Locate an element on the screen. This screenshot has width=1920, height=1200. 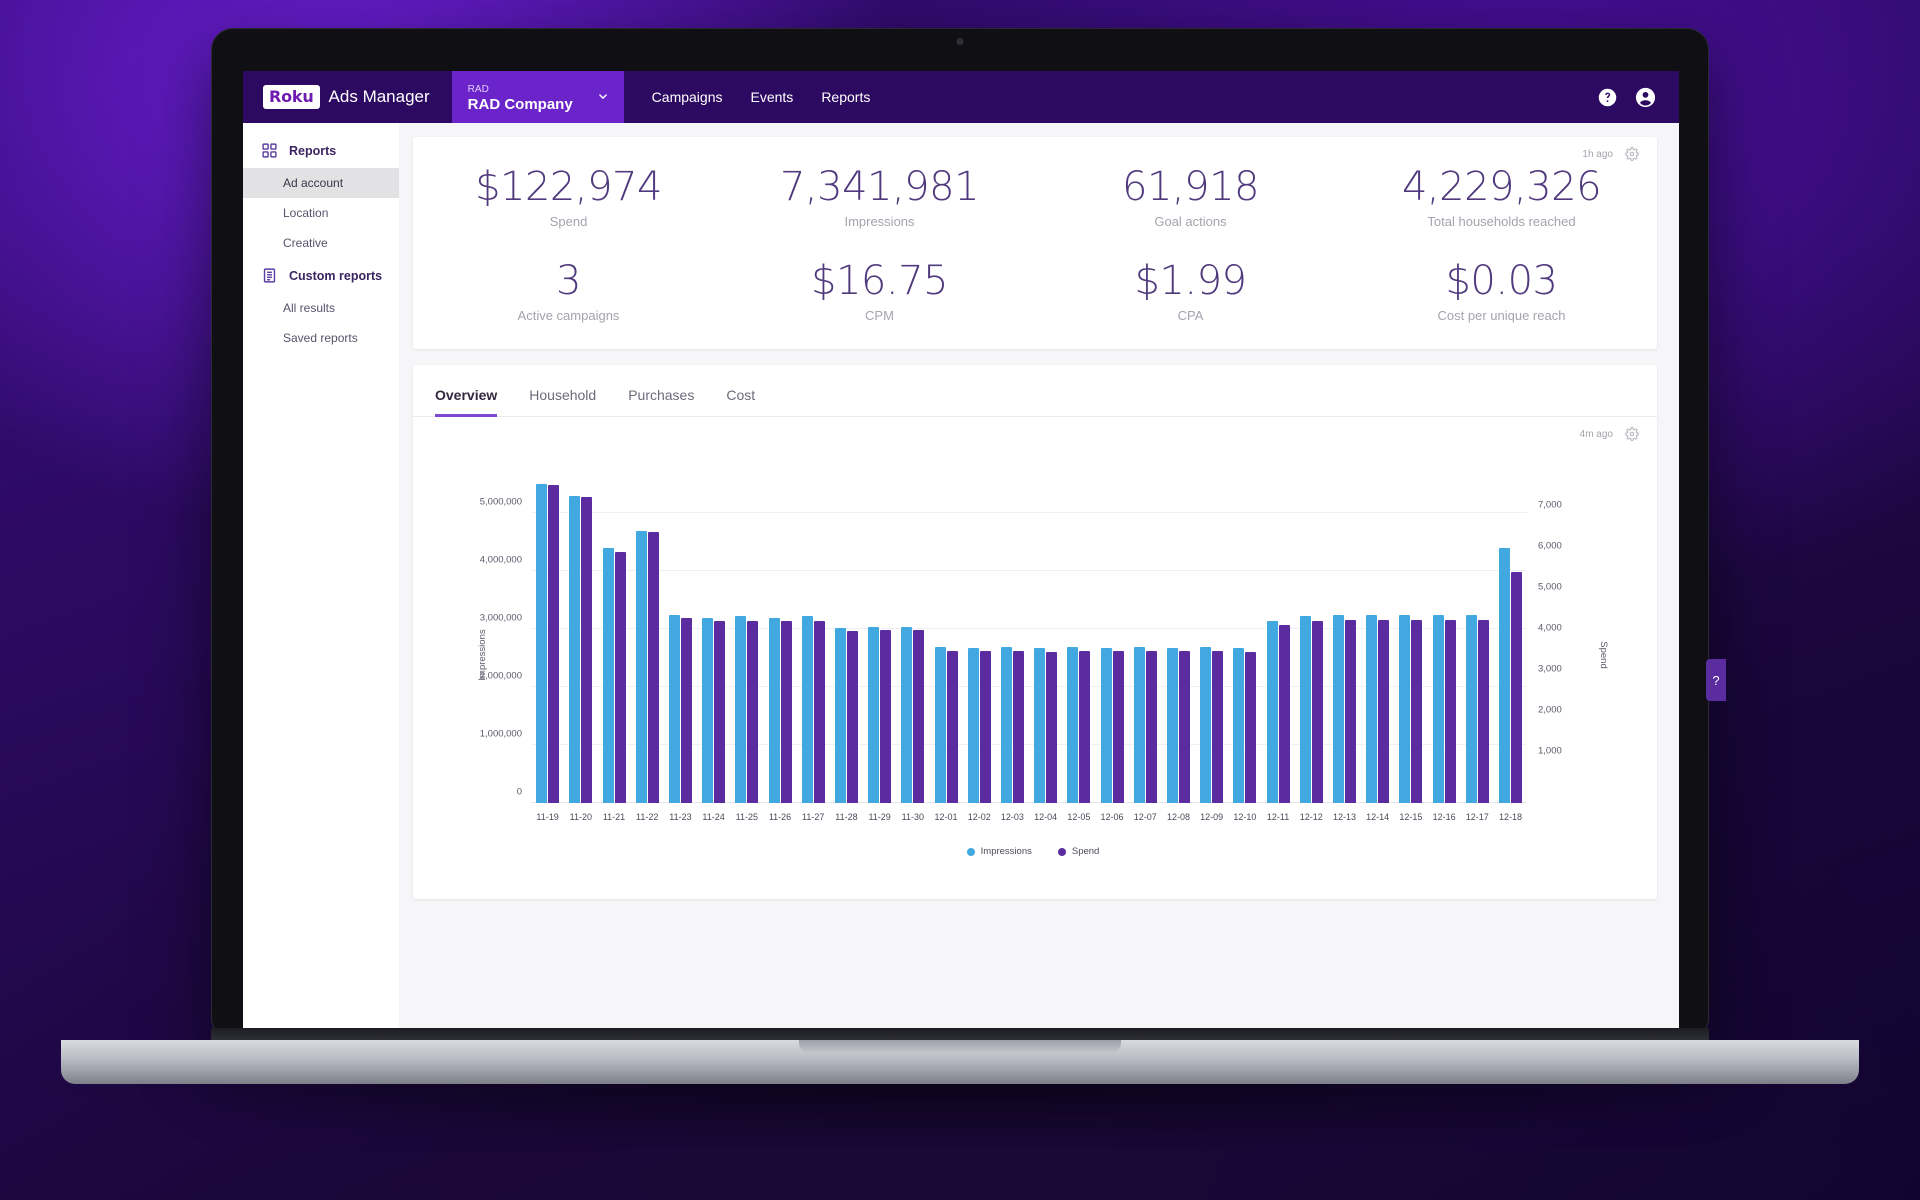
help-circle-icon is located at coordinates (1607, 97).